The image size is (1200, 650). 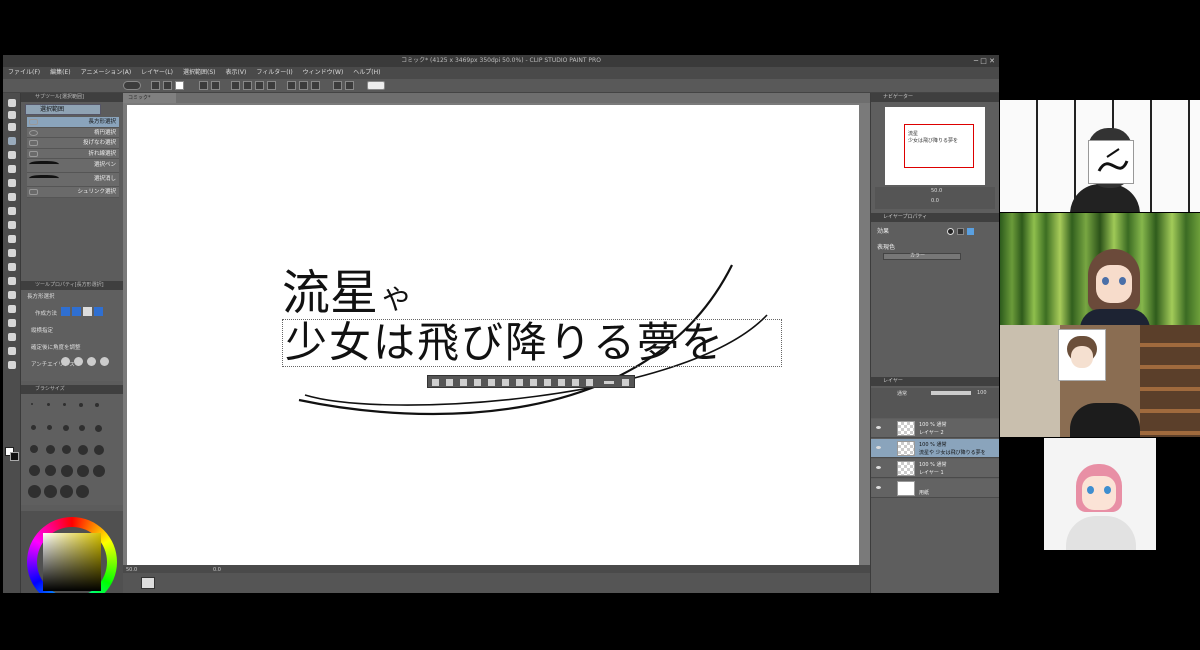 What do you see at coordinates (491, 382) in the screenshot?
I see `launcher-scale-icon` at bounding box center [491, 382].